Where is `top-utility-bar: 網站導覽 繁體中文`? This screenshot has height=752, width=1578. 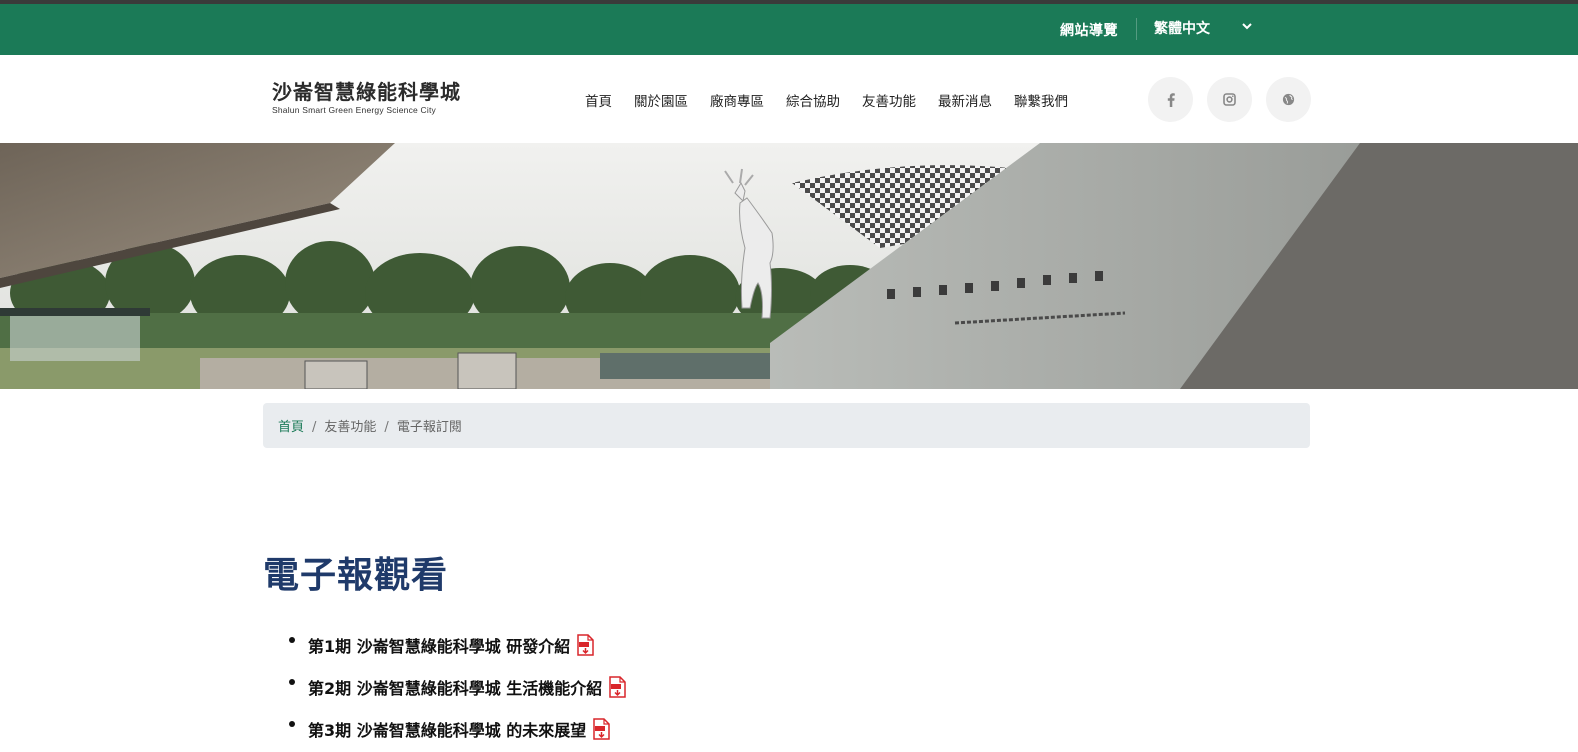 top-utility-bar: 網站導覽 繁體中文 is located at coordinates (789, 29).